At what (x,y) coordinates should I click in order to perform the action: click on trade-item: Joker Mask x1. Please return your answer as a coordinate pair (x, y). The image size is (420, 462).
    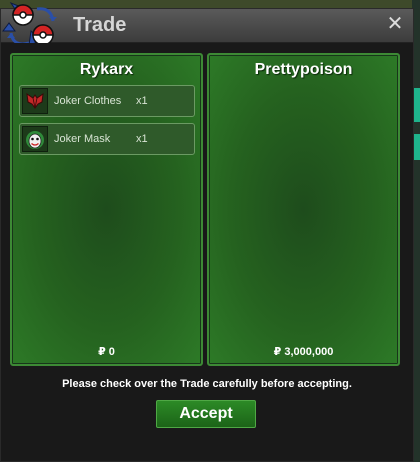
    Looking at the image, I should click on (107, 139).